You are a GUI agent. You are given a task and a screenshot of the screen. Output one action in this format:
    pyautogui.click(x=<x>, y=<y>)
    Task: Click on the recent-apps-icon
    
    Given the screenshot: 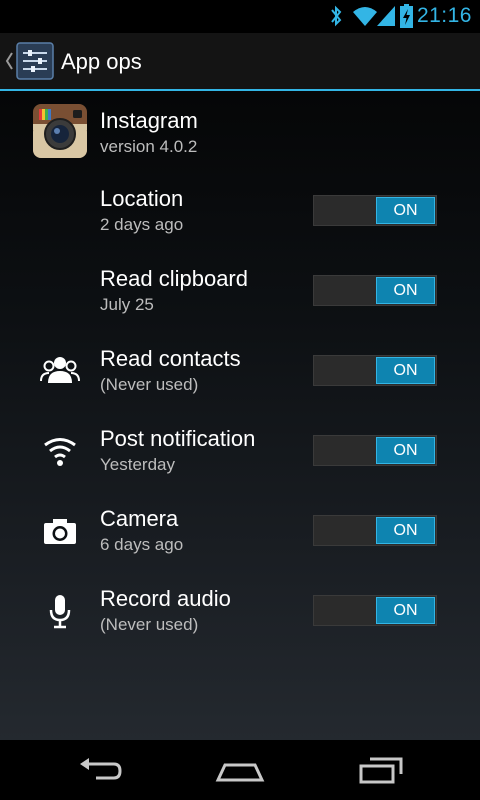 What is the action you would take?
    pyautogui.click(x=381, y=770)
    